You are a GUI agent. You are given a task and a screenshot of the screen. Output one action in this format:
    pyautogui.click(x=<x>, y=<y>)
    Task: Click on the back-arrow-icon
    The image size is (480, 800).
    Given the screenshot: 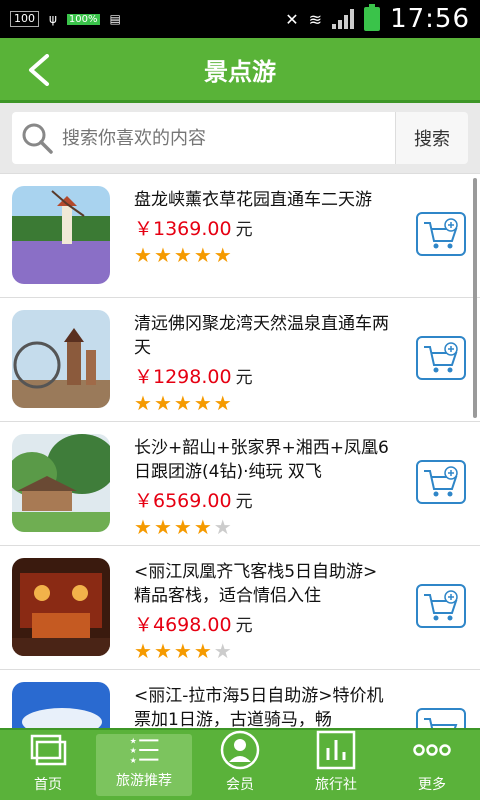 What is the action you would take?
    pyautogui.click(x=39, y=70)
    